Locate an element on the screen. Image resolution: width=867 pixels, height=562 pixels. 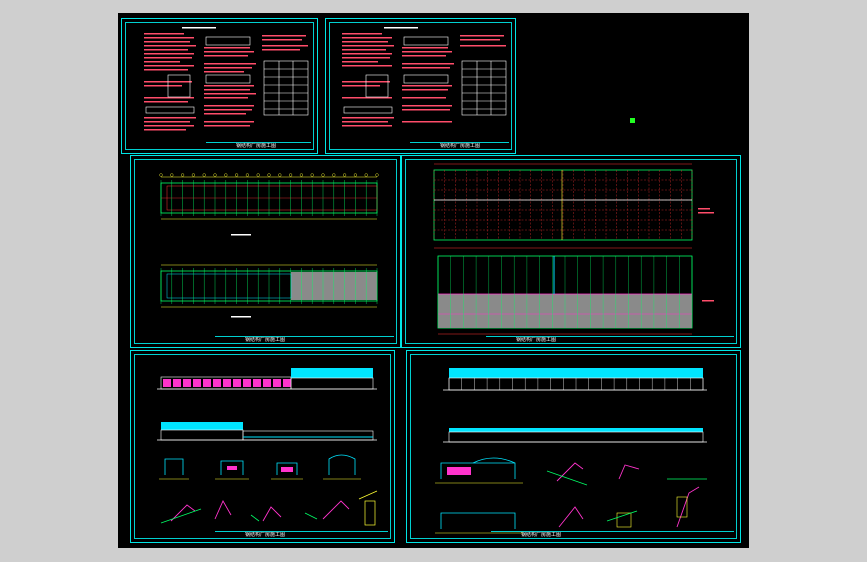
floor-plan-drawings is located at coordinates (269, 245).